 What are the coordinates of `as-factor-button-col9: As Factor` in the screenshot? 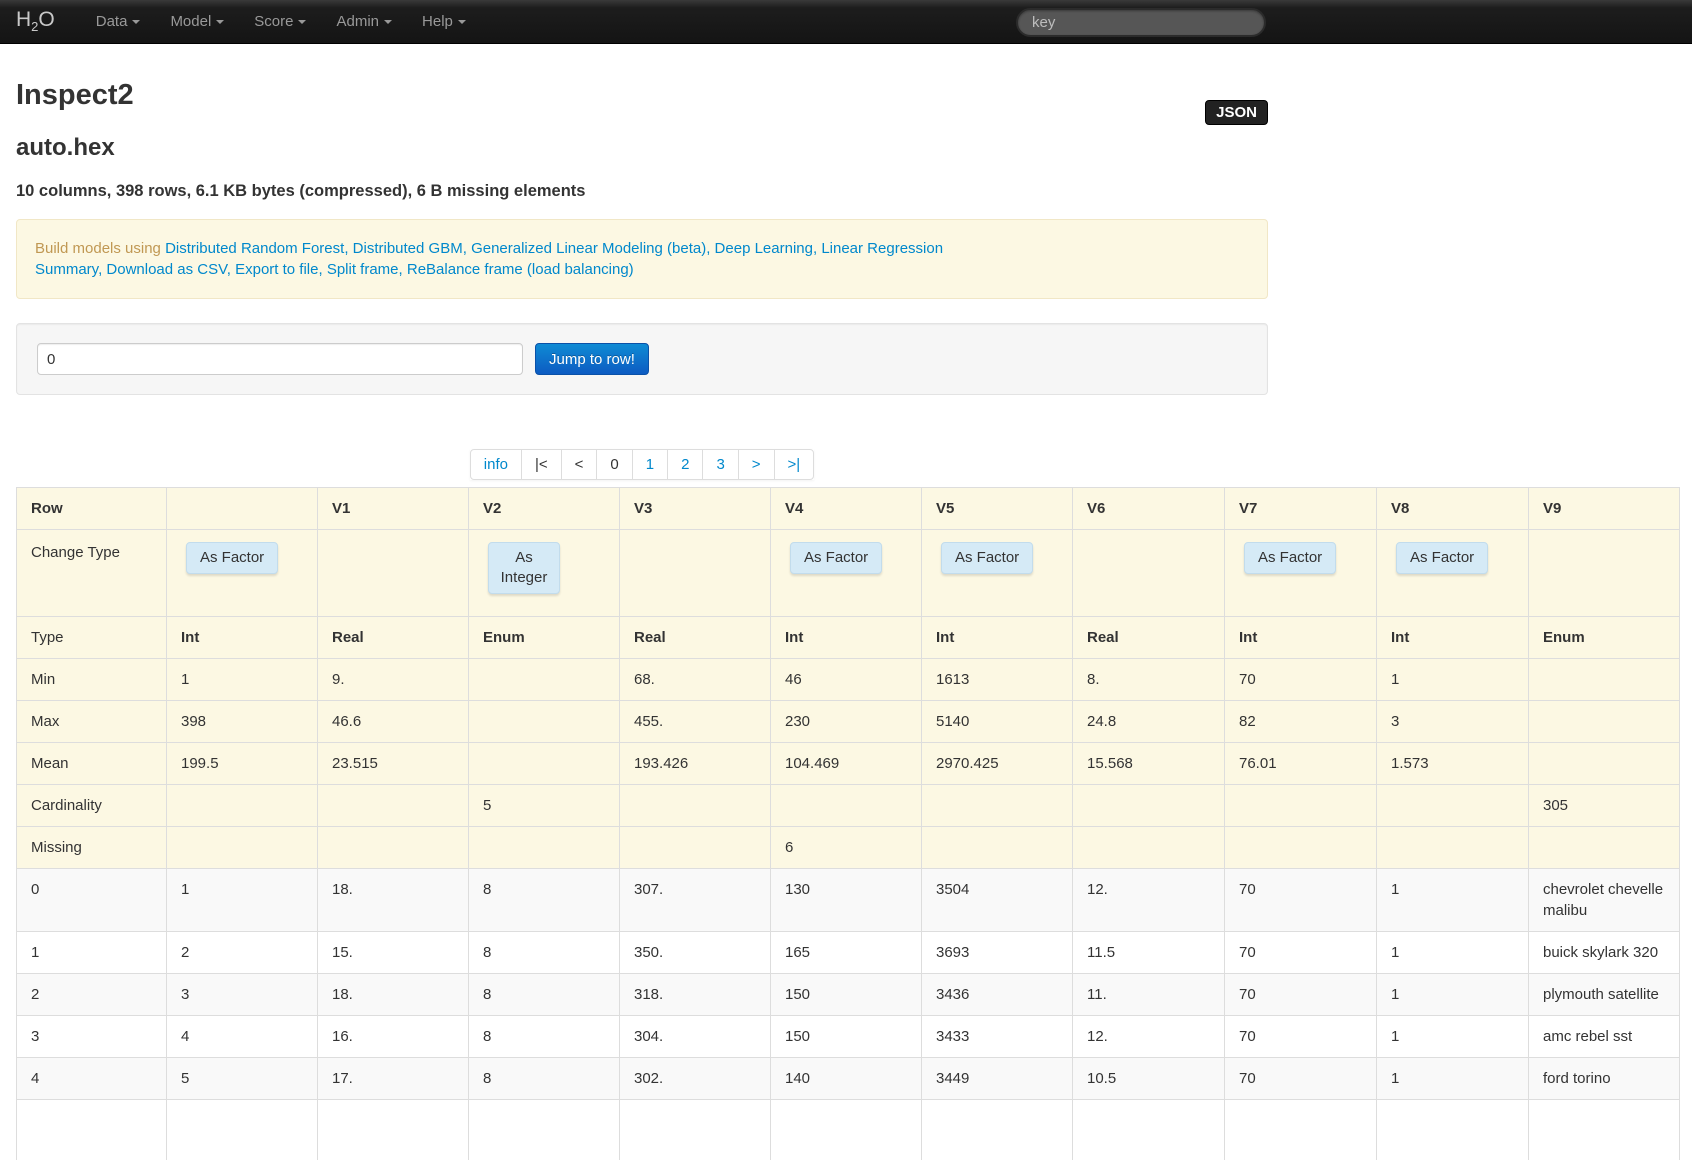 It's located at (1442, 558).